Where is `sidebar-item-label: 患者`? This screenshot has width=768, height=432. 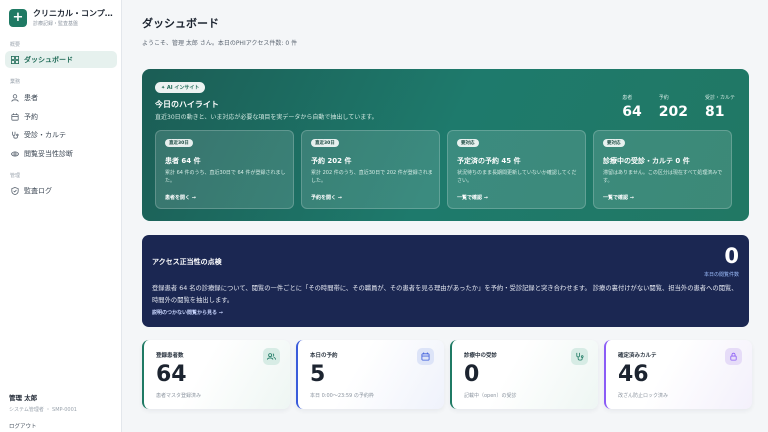 sidebar-item-label: 患者 is located at coordinates (31, 97).